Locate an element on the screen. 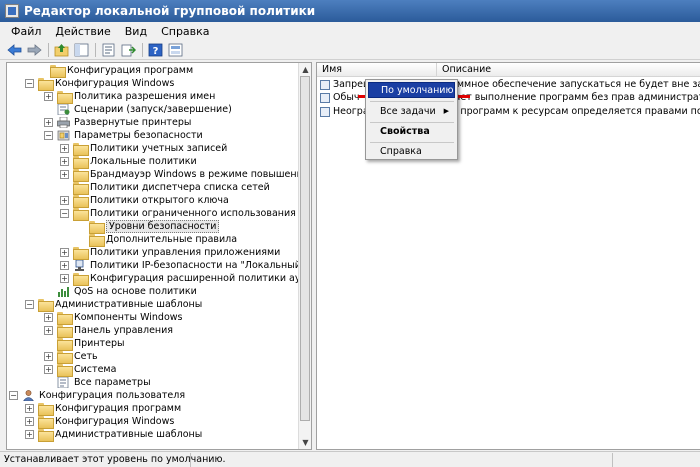 This screenshot has height=467, width=700. tree-node-label: Сеть is located at coordinates (86, 356).